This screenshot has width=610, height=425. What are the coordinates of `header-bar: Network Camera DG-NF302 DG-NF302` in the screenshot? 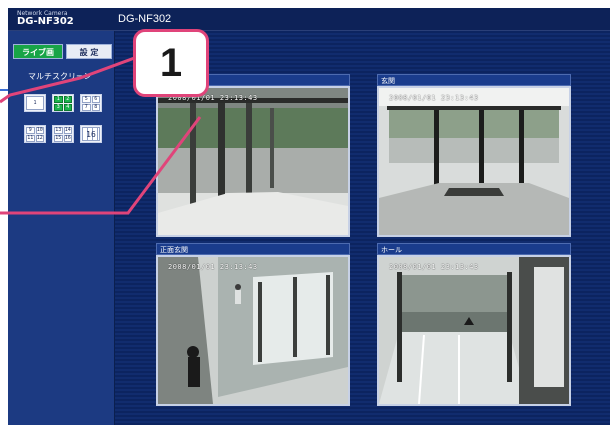 It's located at (309, 19).